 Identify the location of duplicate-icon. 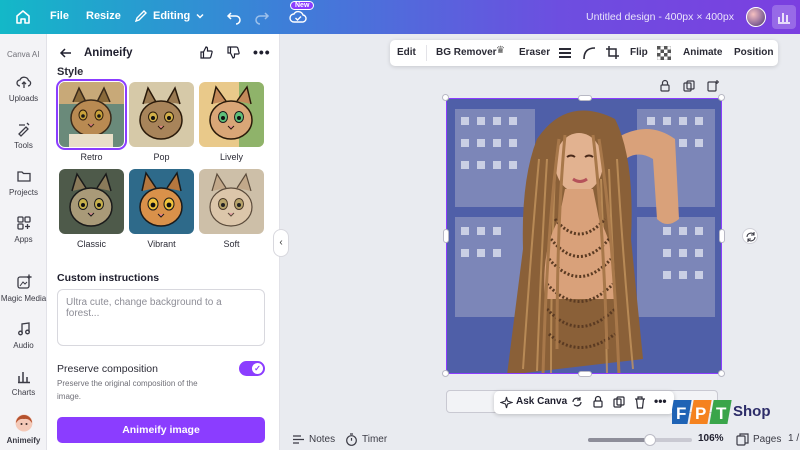
(689, 86).